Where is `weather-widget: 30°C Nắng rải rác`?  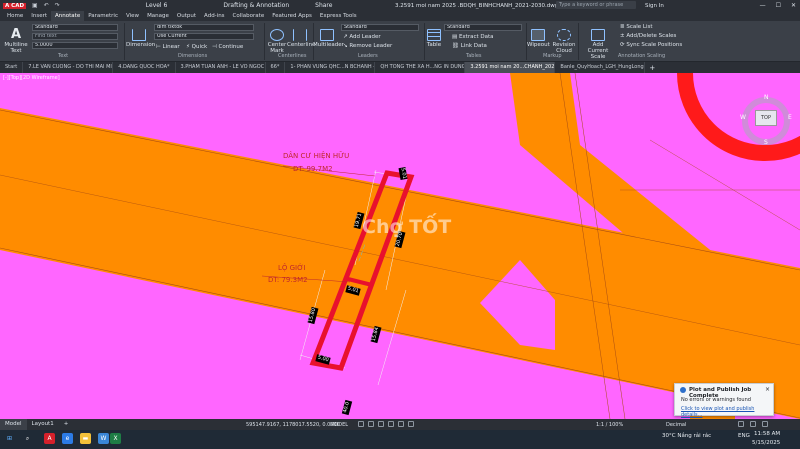
weather-widget: 30°C Nắng rải rác is located at coordinates (686, 436).